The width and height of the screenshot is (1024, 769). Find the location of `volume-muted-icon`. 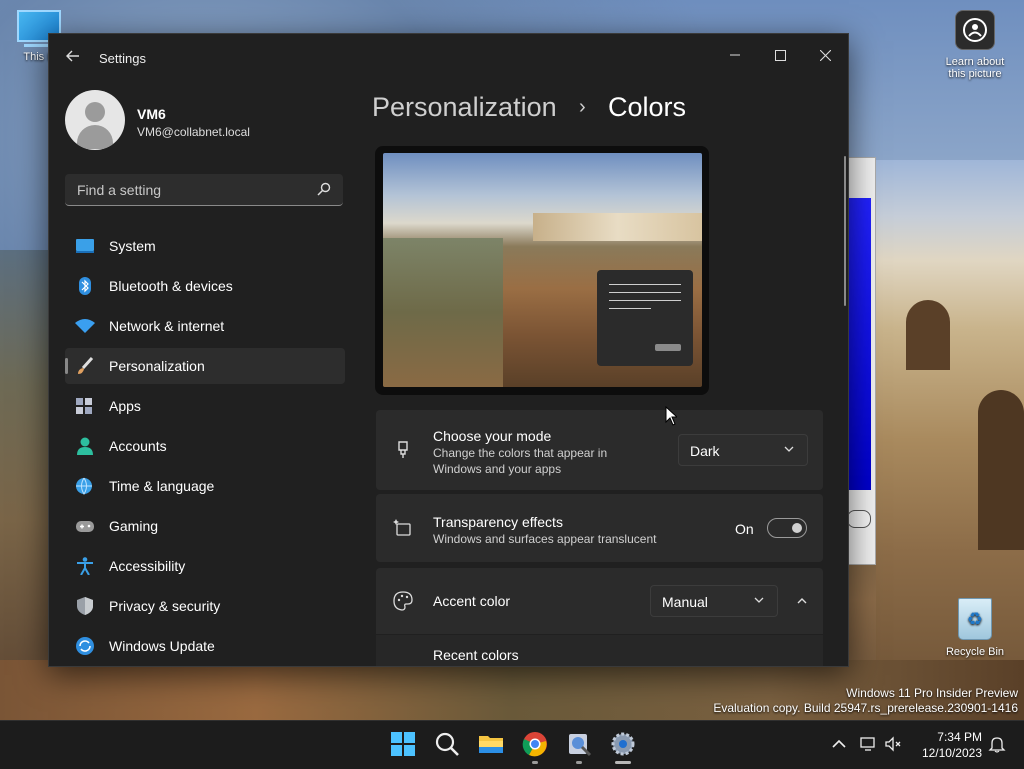

volume-muted-icon is located at coordinates (893, 744).